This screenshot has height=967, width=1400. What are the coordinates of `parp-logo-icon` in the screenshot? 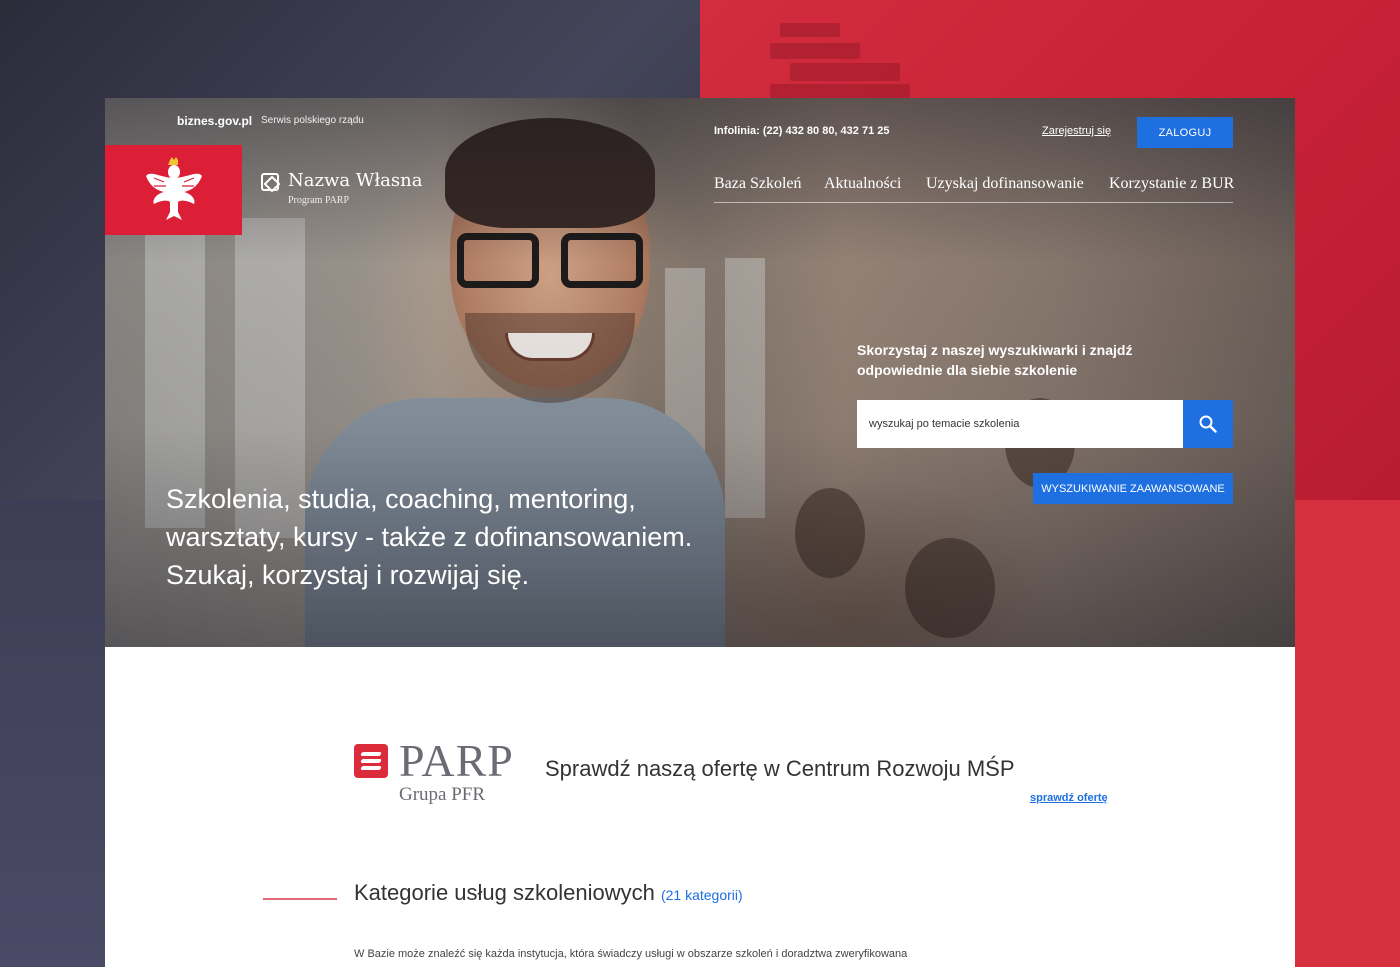 It's located at (371, 761).